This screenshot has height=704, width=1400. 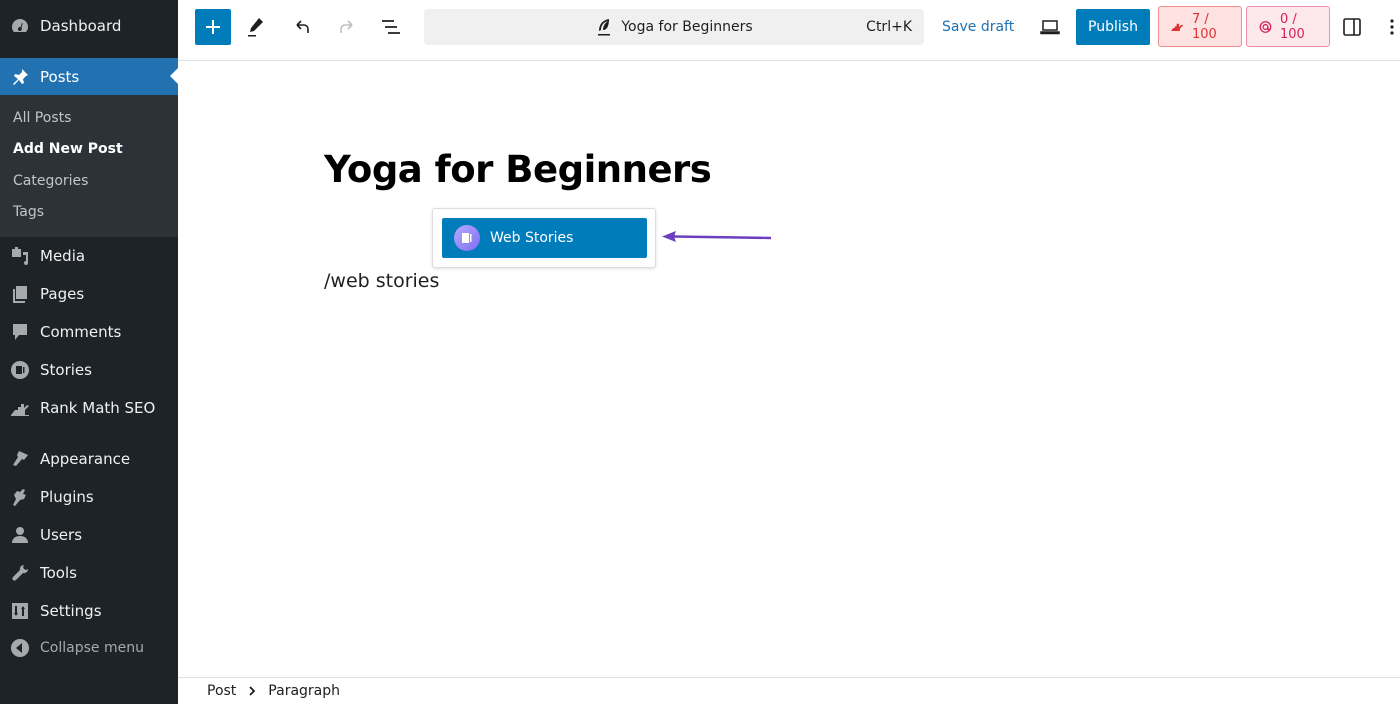 What do you see at coordinates (60, 76) in the screenshot?
I see `sidebar-item-label: Posts` at bounding box center [60, 76].